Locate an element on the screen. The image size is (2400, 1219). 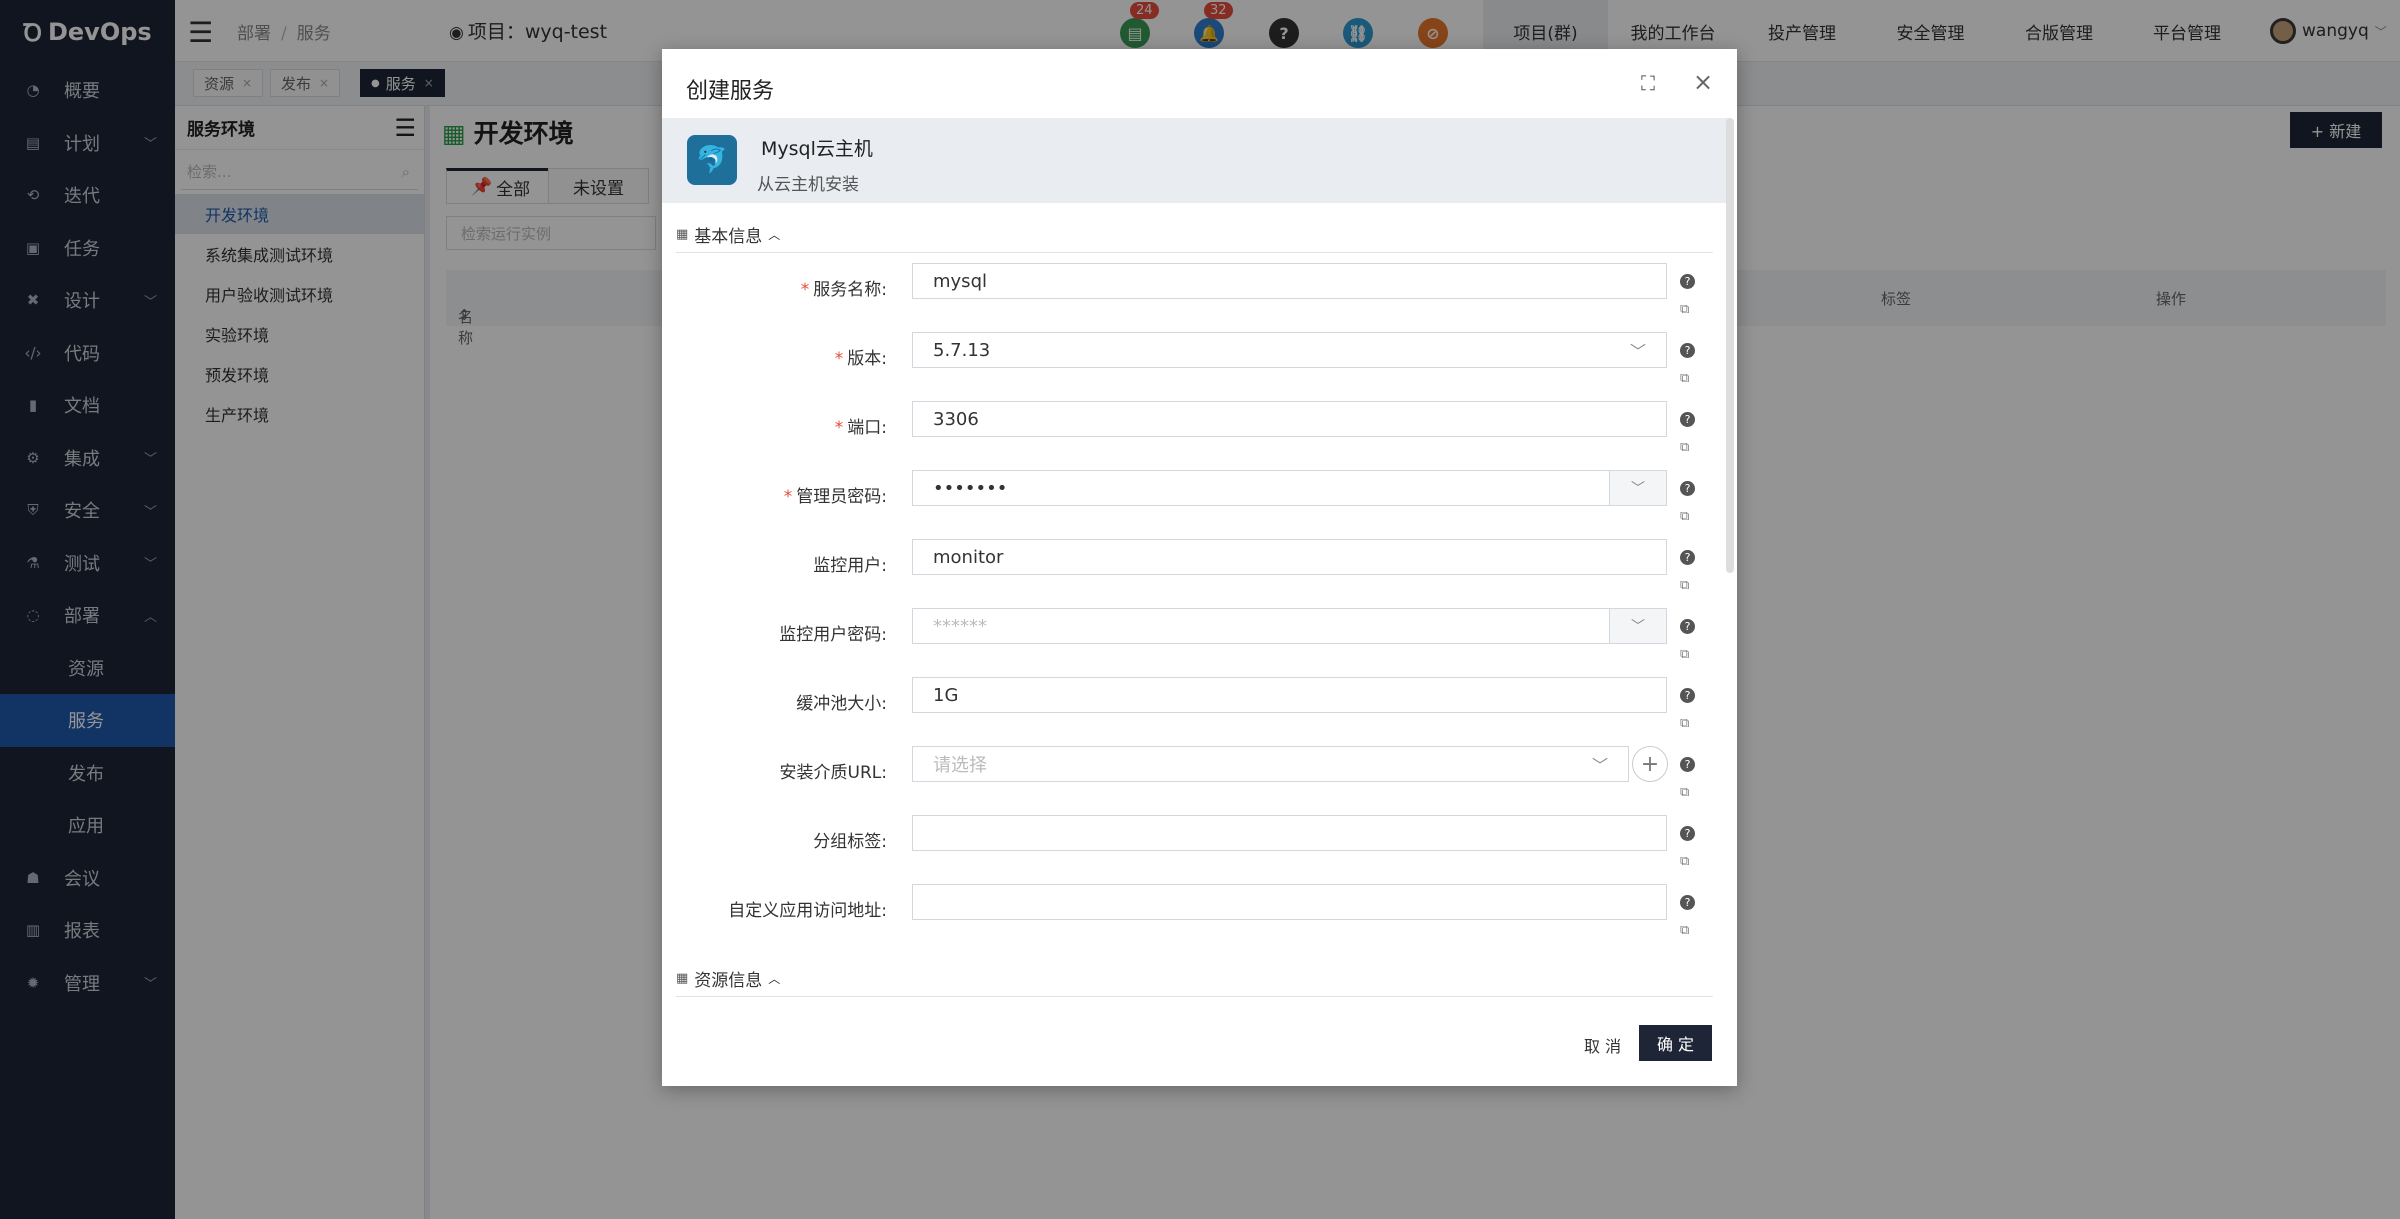
mysql-icon: 🐬 is located at coordinates (712, 160).